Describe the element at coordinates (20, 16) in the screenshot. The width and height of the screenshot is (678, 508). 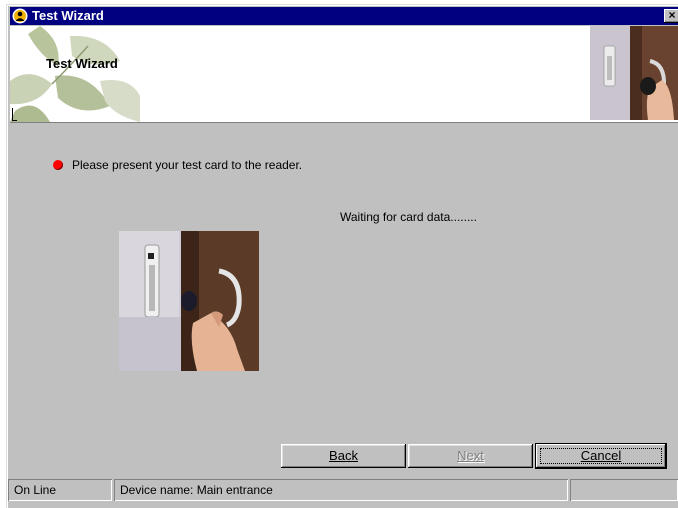
I see `wizard-app-icon` at that location.